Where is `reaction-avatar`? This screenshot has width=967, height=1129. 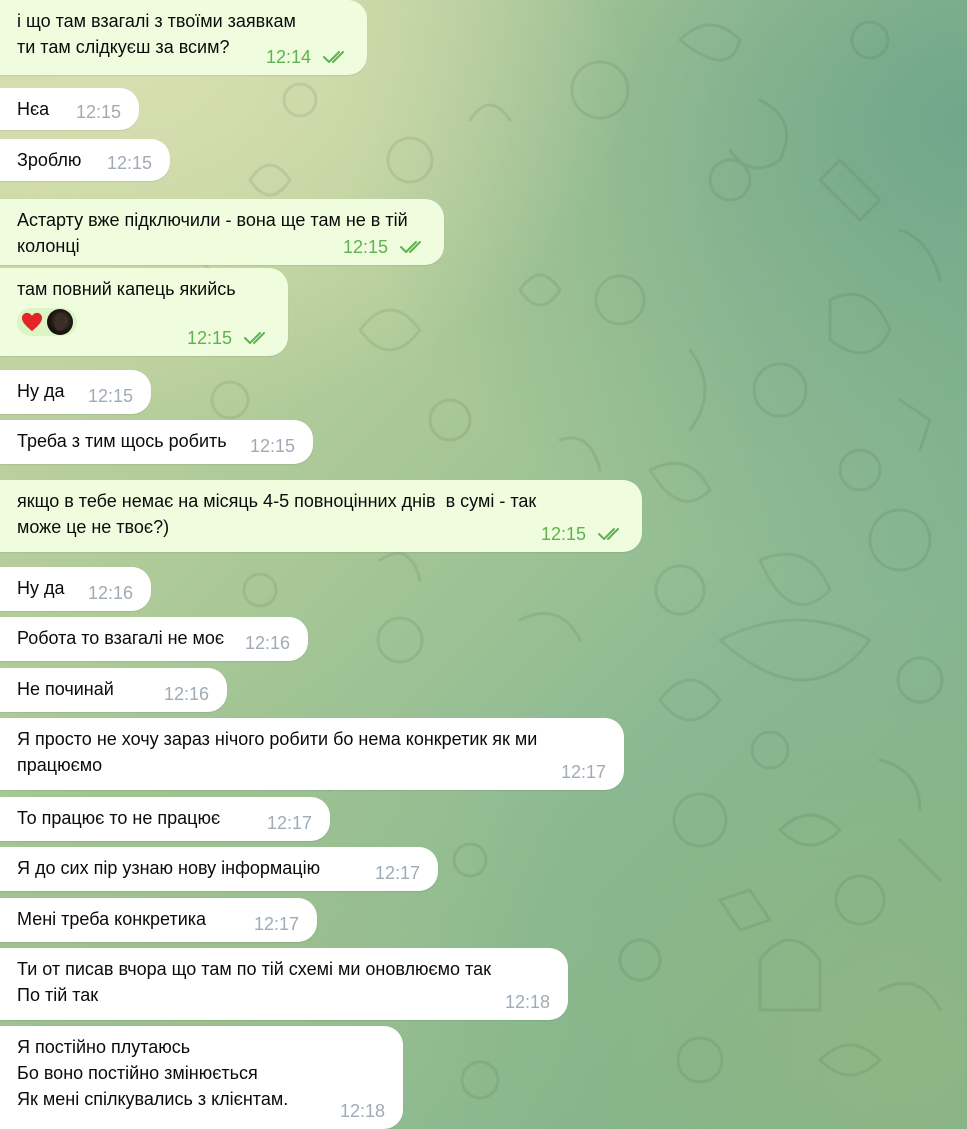 reaction-avatar is located at coordinates (60, 322).